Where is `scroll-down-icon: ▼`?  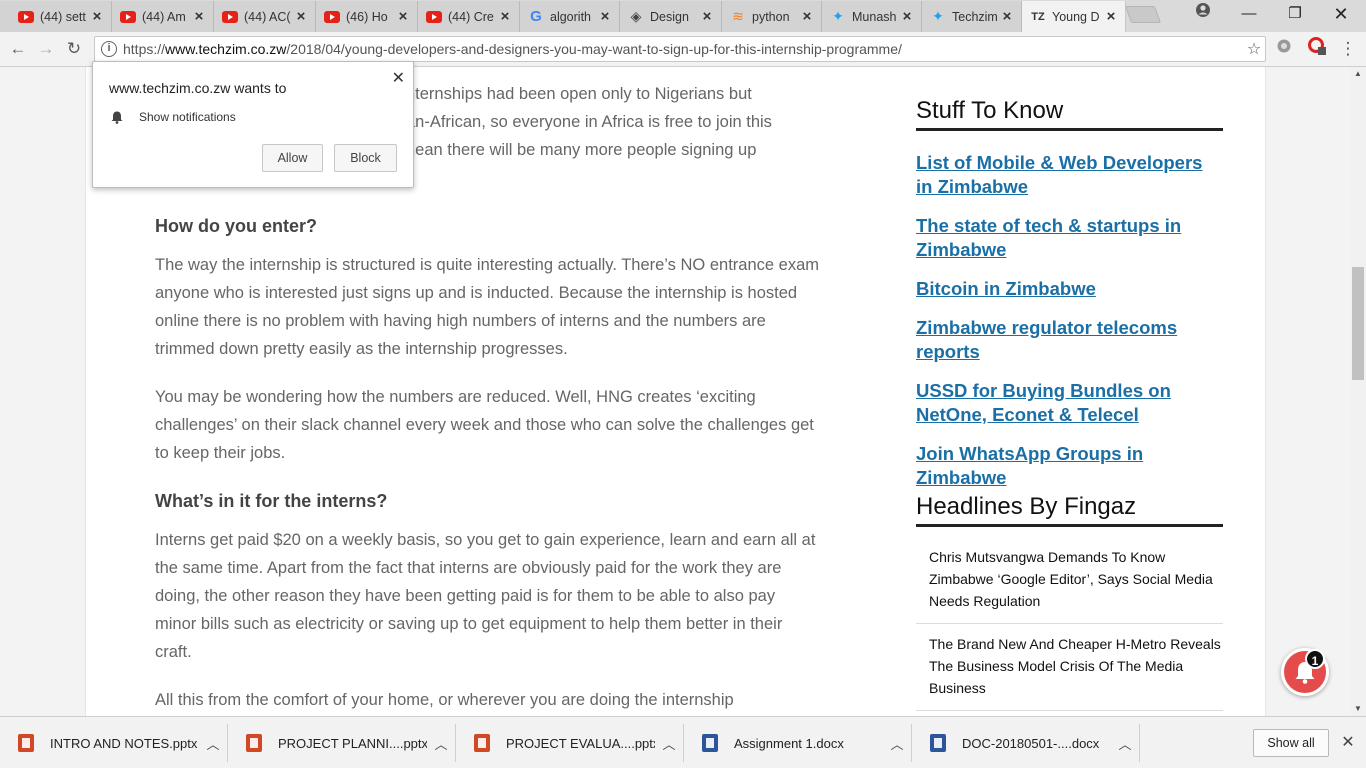
scroll-down-icon: ▼ is located at coordinates (1358, 709).